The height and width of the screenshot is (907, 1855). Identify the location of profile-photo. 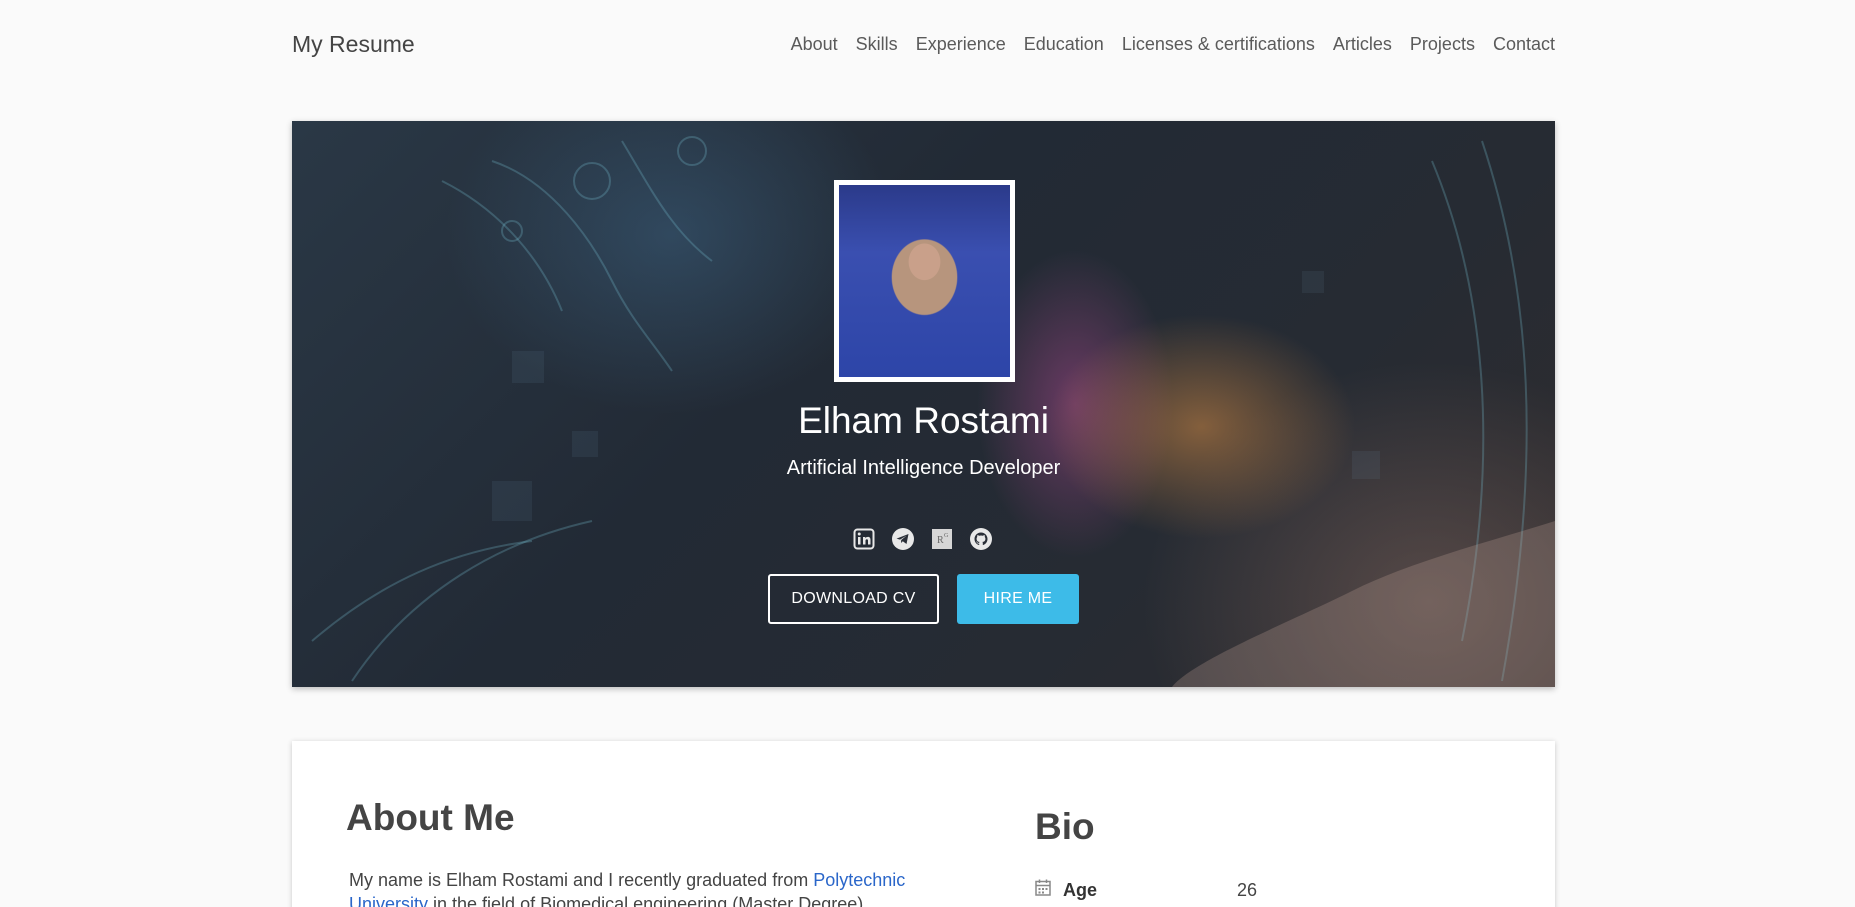
(924, 281).